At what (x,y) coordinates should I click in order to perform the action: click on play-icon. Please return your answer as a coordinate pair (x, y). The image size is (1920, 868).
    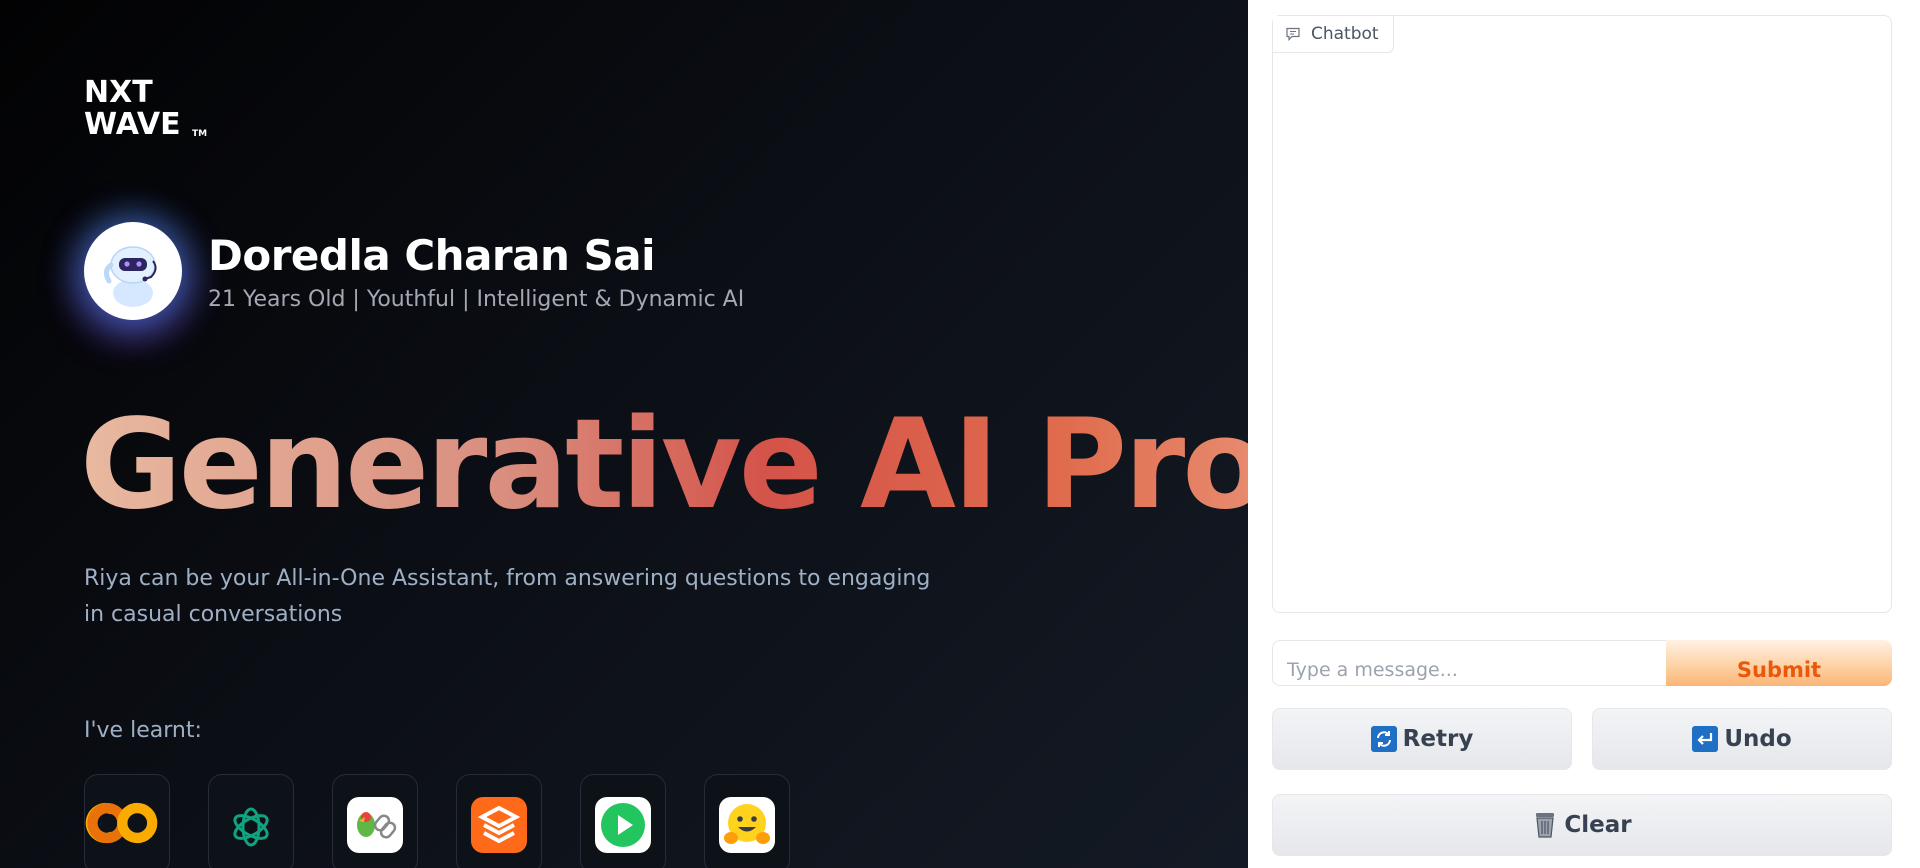
    Looking at the image, I should click on (623, 825).